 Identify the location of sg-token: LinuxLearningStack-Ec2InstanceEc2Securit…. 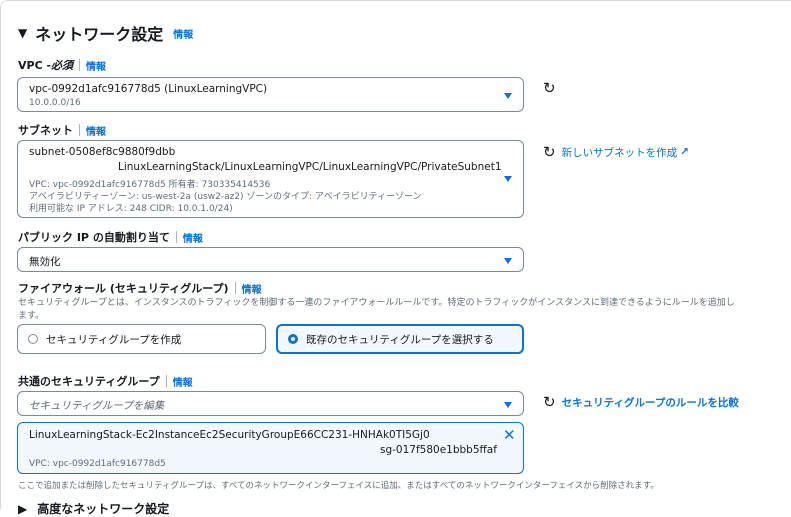
(270, 448).